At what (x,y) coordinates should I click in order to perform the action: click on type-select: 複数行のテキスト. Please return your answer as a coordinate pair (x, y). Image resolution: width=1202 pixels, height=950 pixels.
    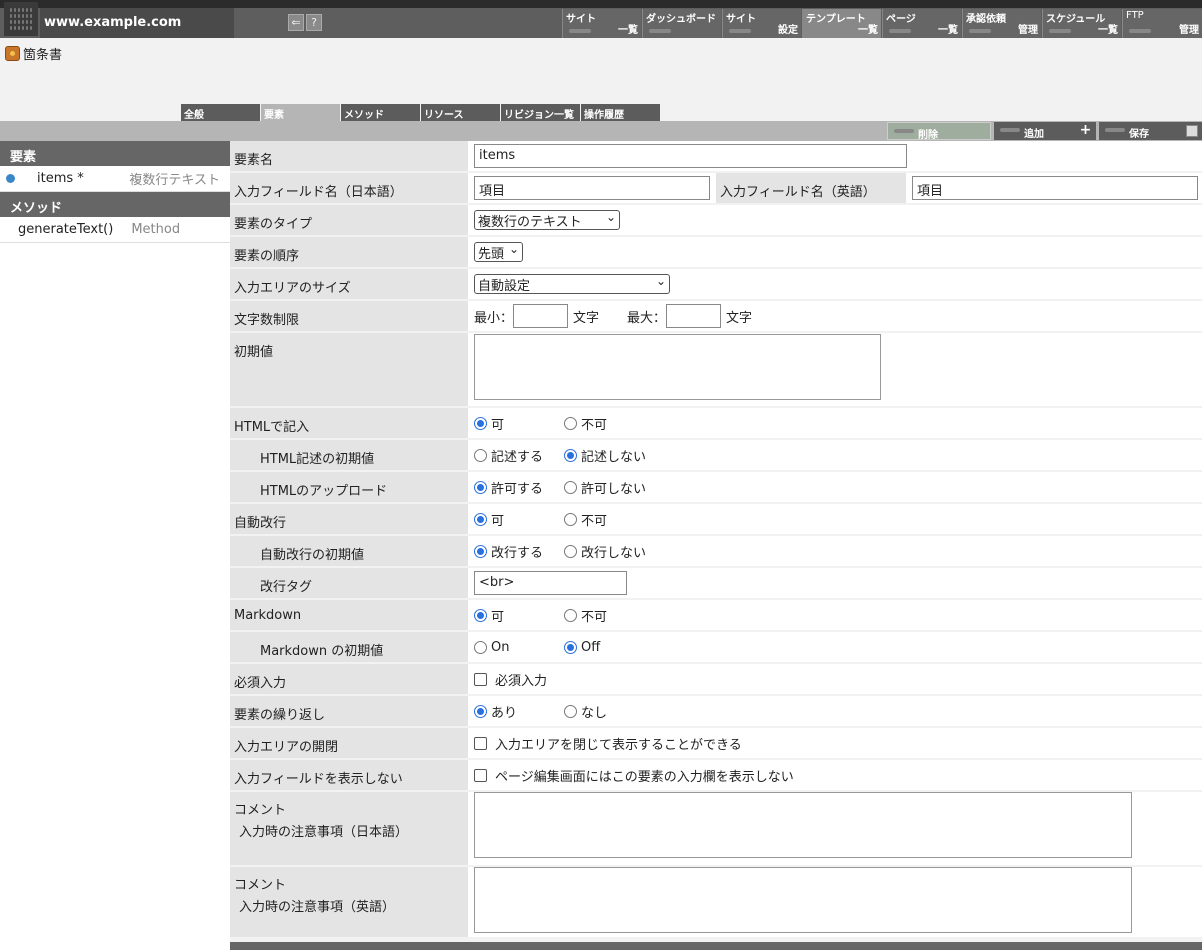
    Looking at the image, I should click on (547, 220).